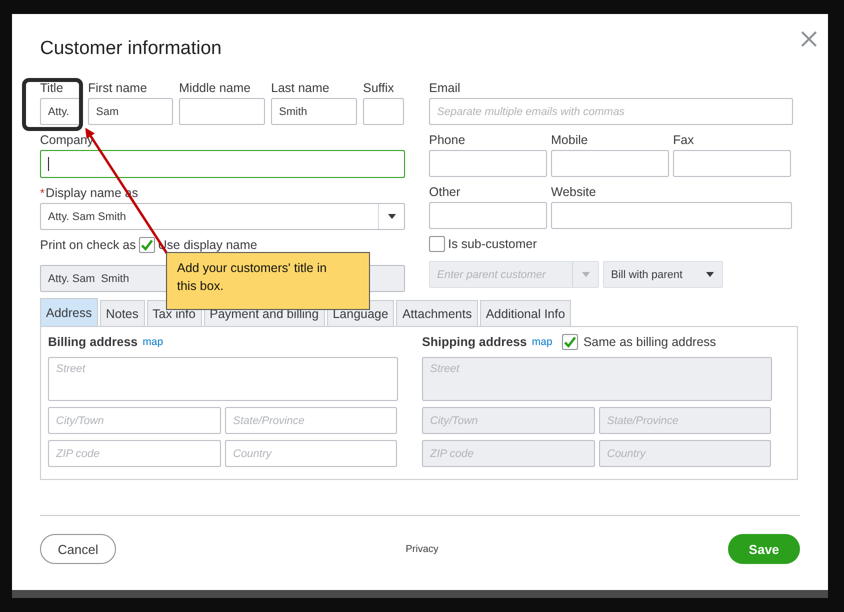  I want to click on required-mark: *, so click(42, 193).